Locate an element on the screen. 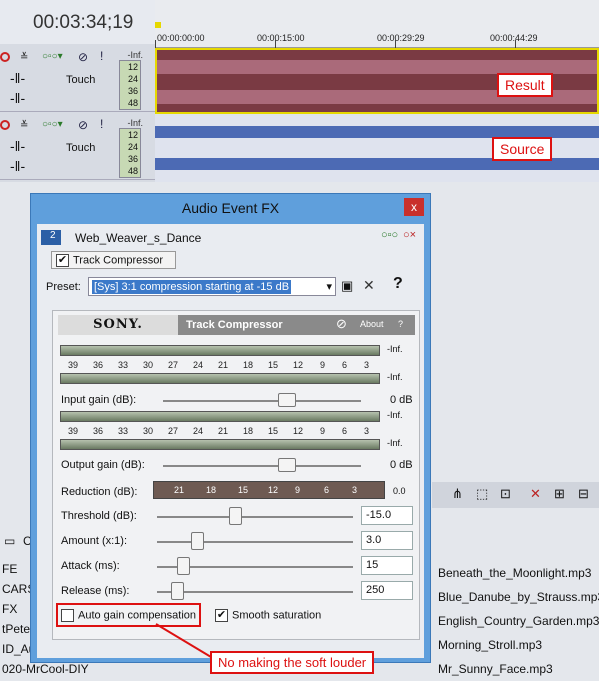 The width and height of the screenshot is (599, 681). threshold-track is located at coordinates (255, 517).